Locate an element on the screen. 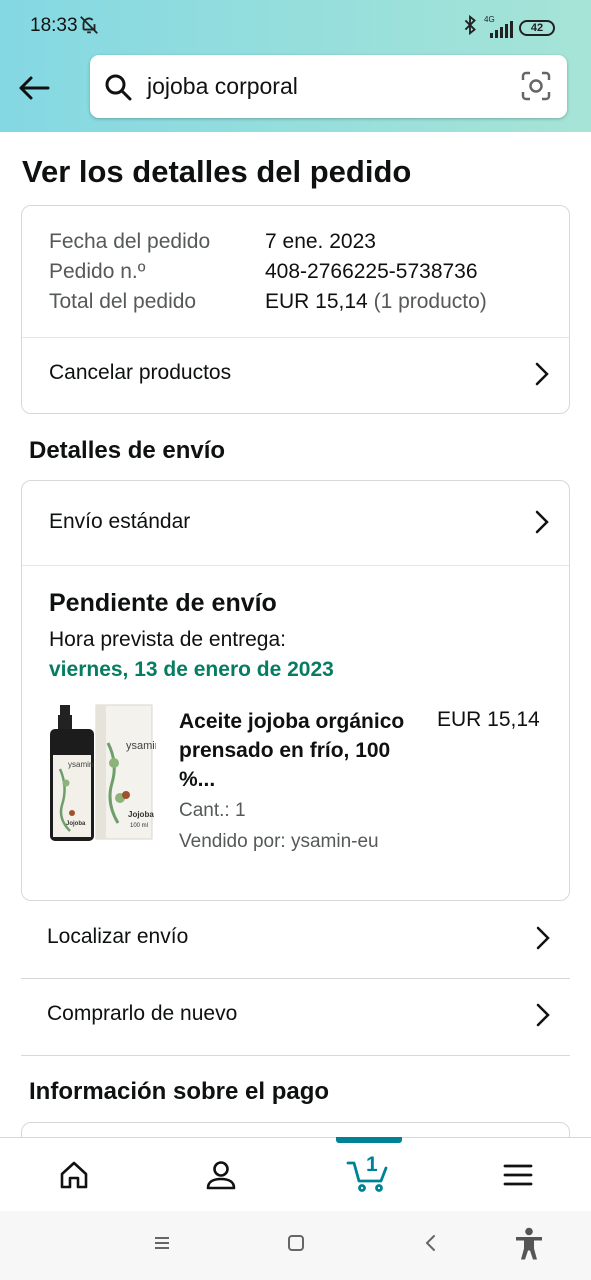 The height and width of the screenshot is (1280, 591). system-nav-bar is located at coordinates (295, 1245).